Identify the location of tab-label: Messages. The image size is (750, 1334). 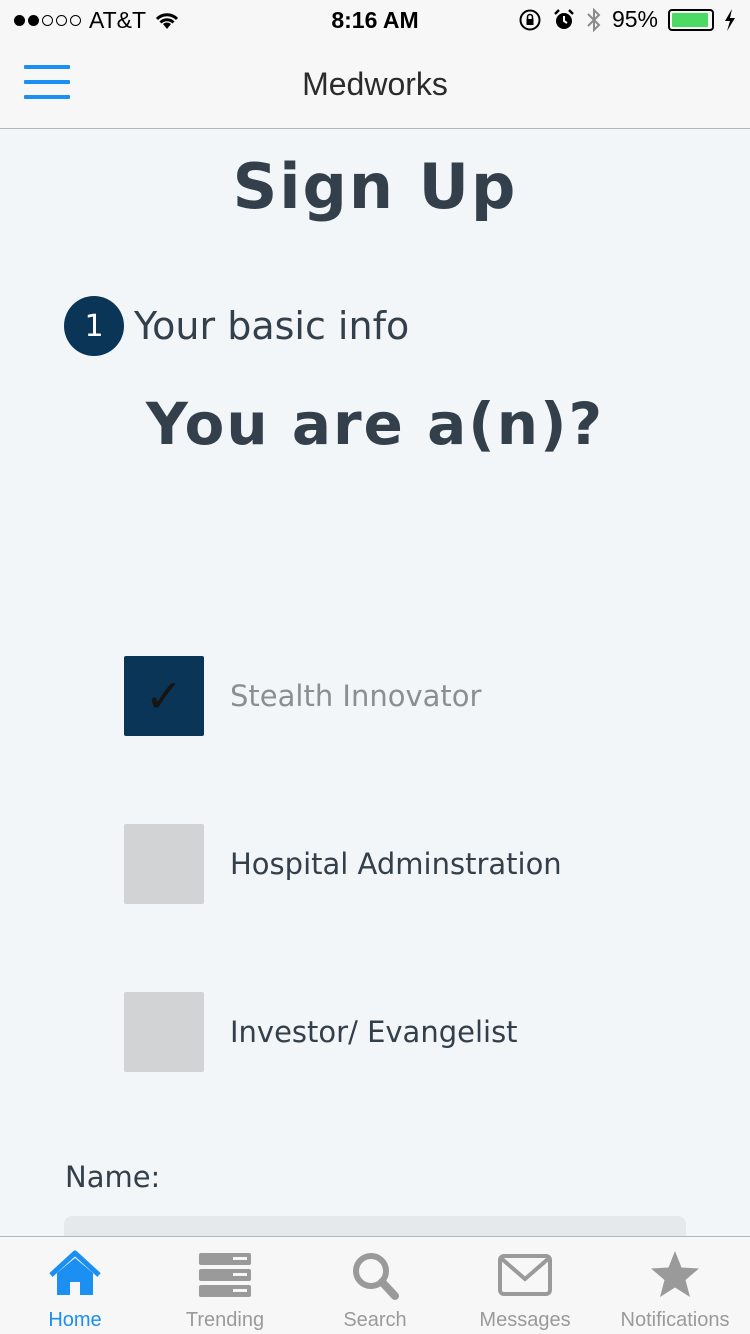
(525, 1320).